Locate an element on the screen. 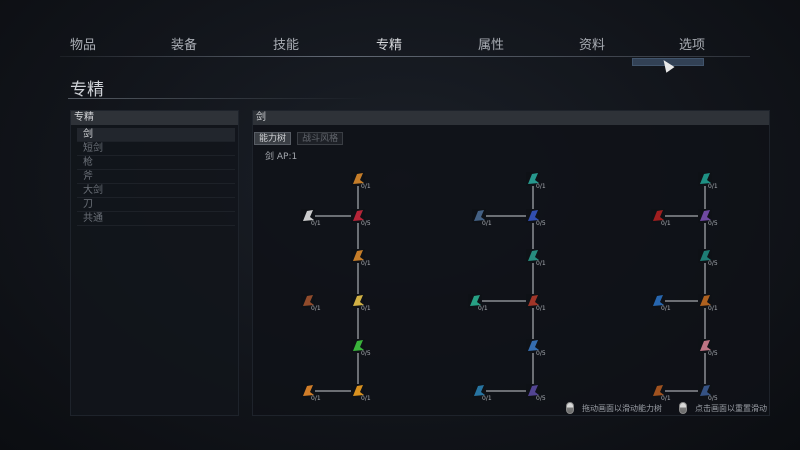 The height and width of the screenshot is (450, 800). category-greatsword: 大剑 is located at coordinates (156, 191).